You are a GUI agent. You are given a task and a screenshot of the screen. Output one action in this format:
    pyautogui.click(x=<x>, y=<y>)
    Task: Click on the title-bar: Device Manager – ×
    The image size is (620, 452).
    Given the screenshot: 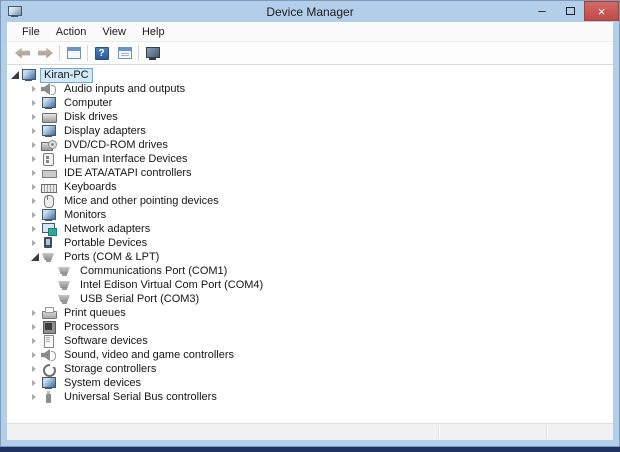 What is the action you would take?
    pyautogui.click(x=310, y=11)
    